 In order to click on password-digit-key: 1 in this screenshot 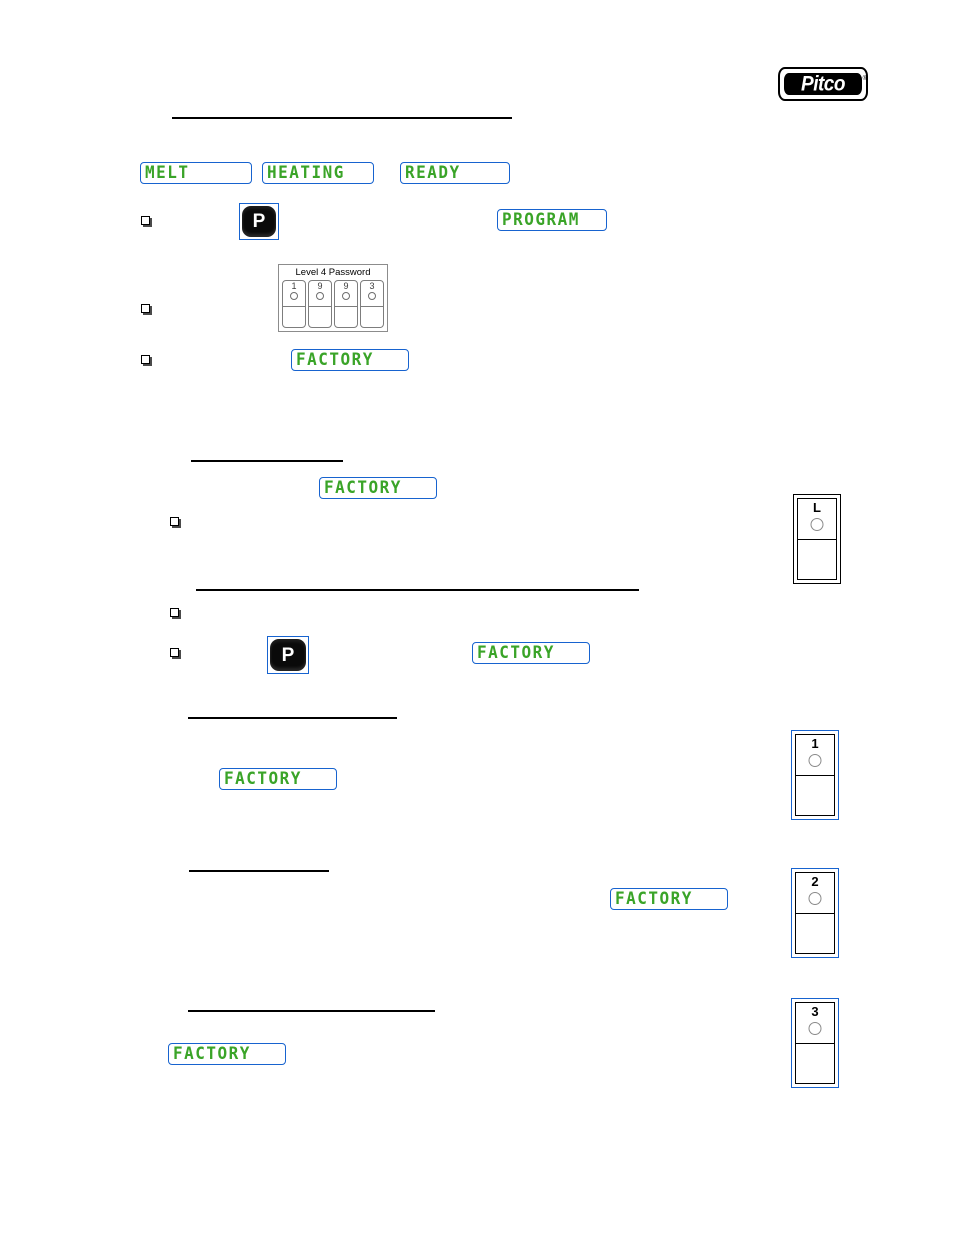, I will do `click(294, 304)`.